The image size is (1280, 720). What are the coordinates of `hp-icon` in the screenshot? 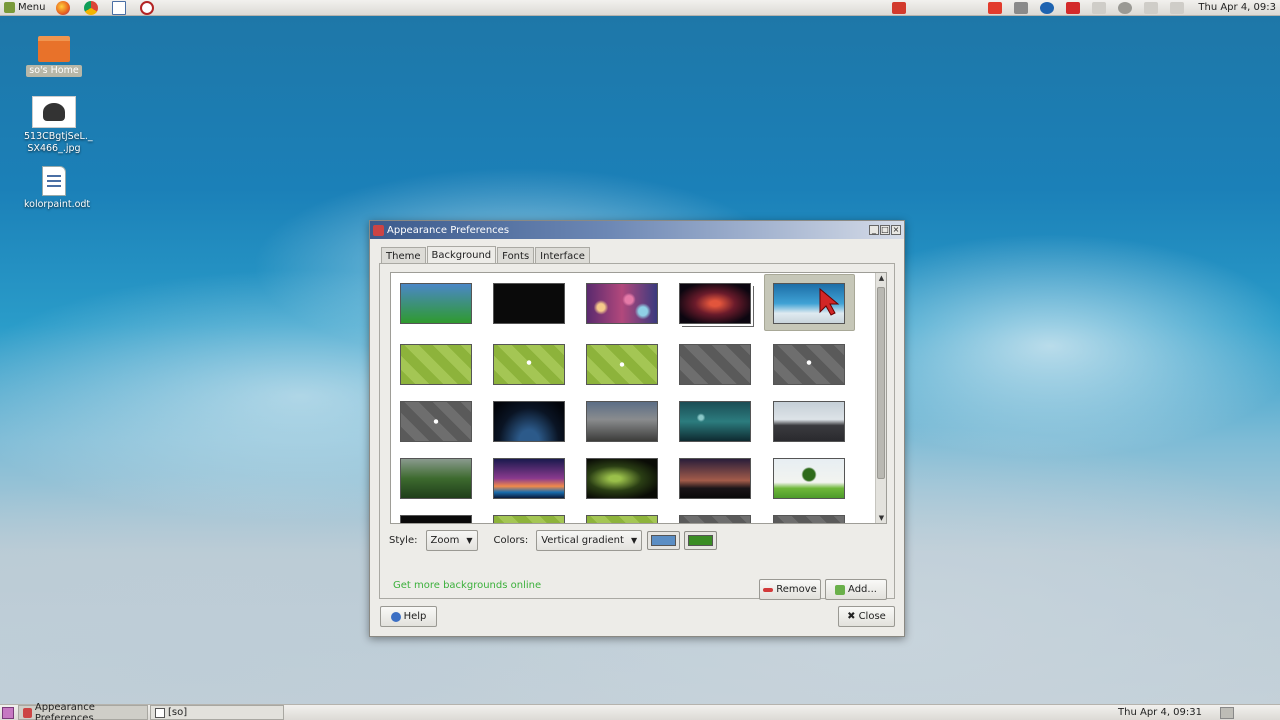 It's located at (1047, 7).